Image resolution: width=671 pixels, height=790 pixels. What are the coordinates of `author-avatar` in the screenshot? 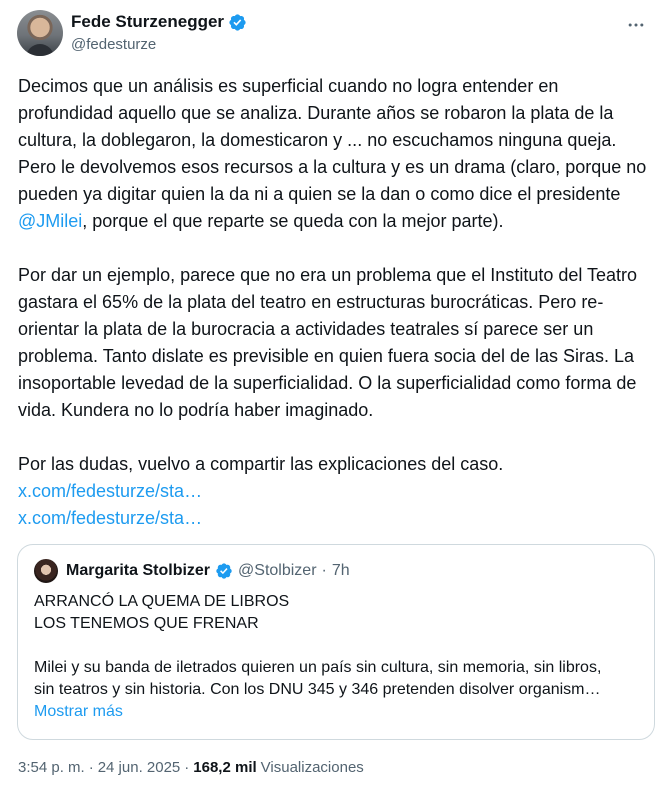 It's located at (40, 33).